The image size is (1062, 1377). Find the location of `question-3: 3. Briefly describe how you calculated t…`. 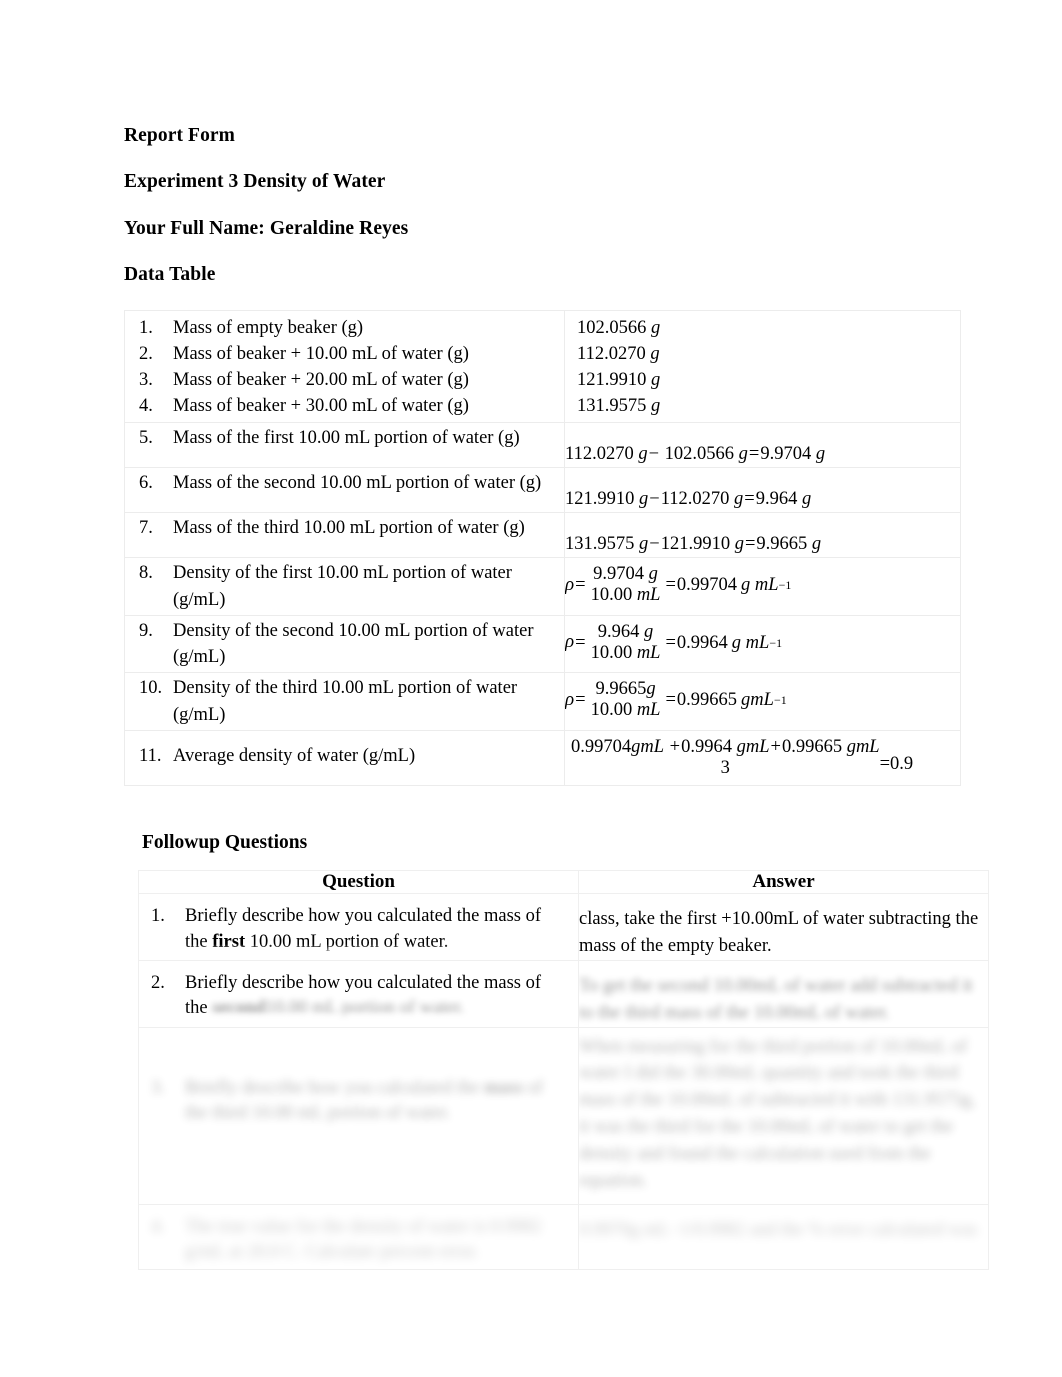

question-3: 3. Briefly describe how you calculated t… is located at coordinates (359, 1077).